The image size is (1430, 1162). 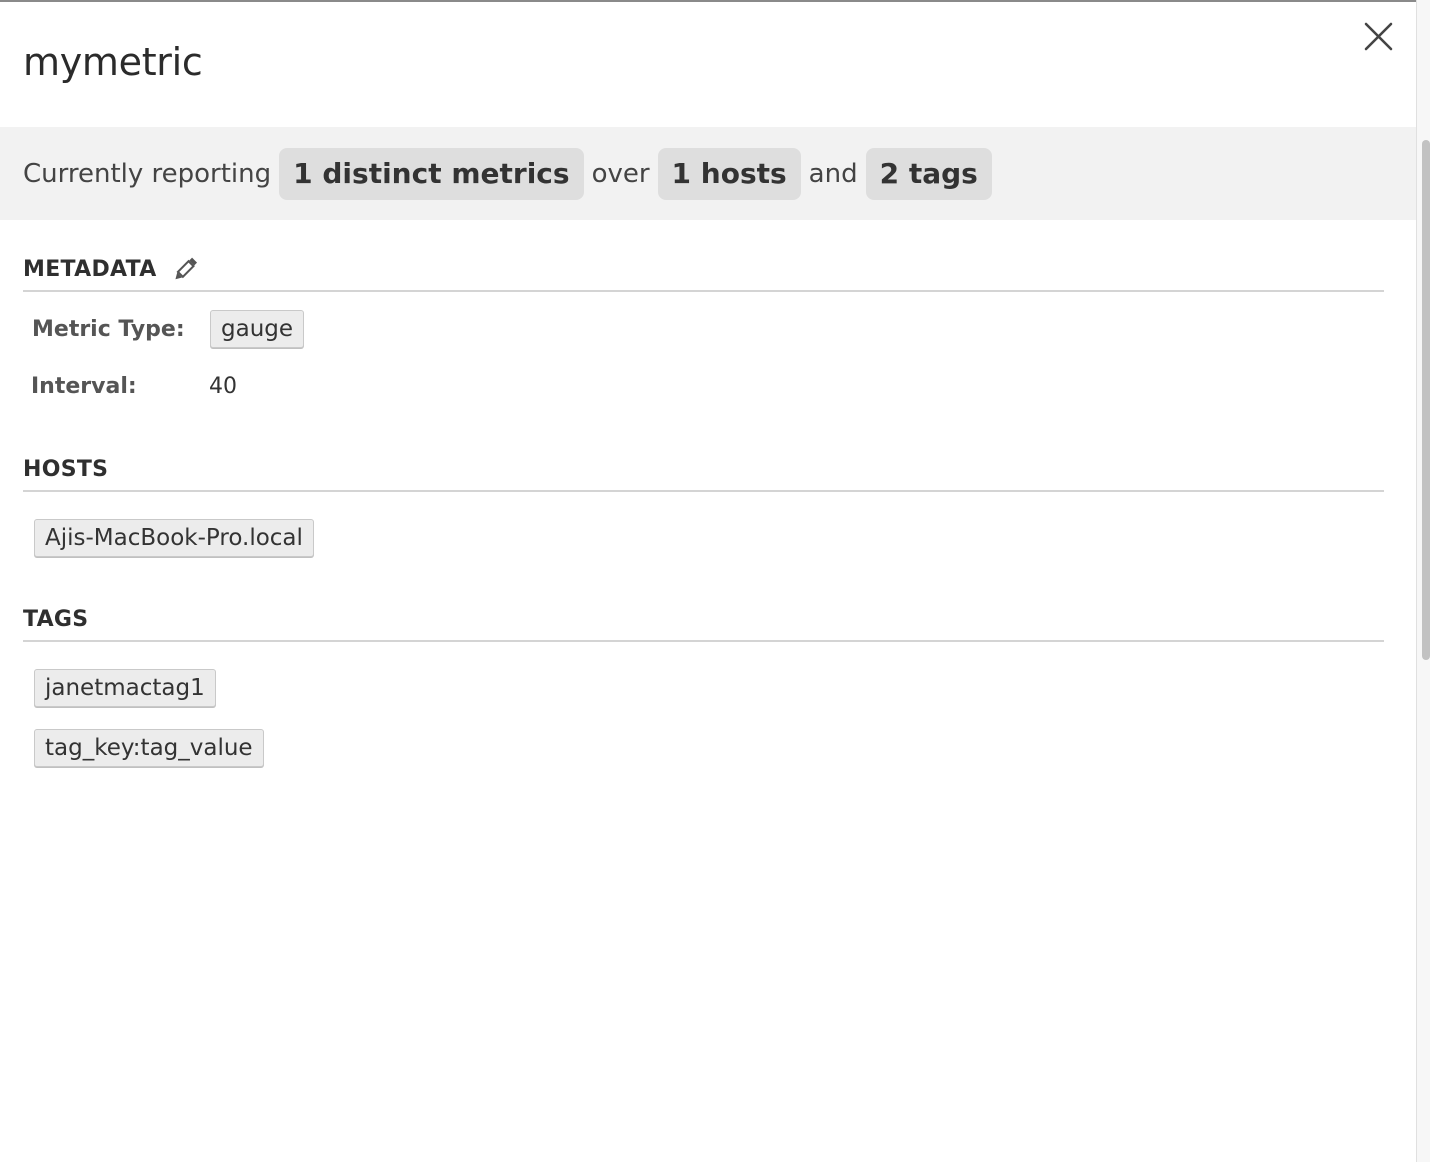 I want to click on host-chip: Ajis-MacBook-Pro.local, so click(x=174, y=538).